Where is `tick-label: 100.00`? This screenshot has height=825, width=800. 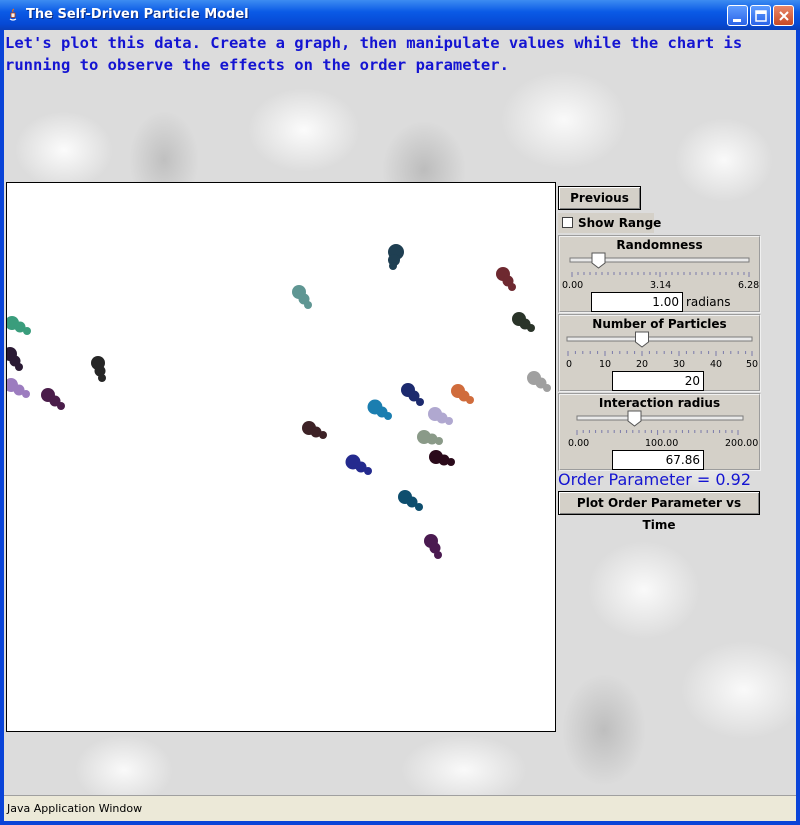
tick-label: 100.00 is located at coordinates (662, 443).